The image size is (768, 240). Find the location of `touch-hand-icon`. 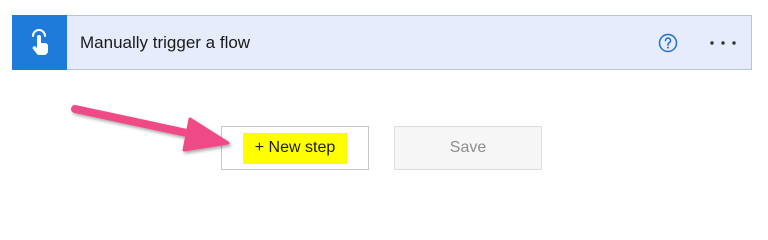

touch-hand-icon is located at coordinates (39, 42).